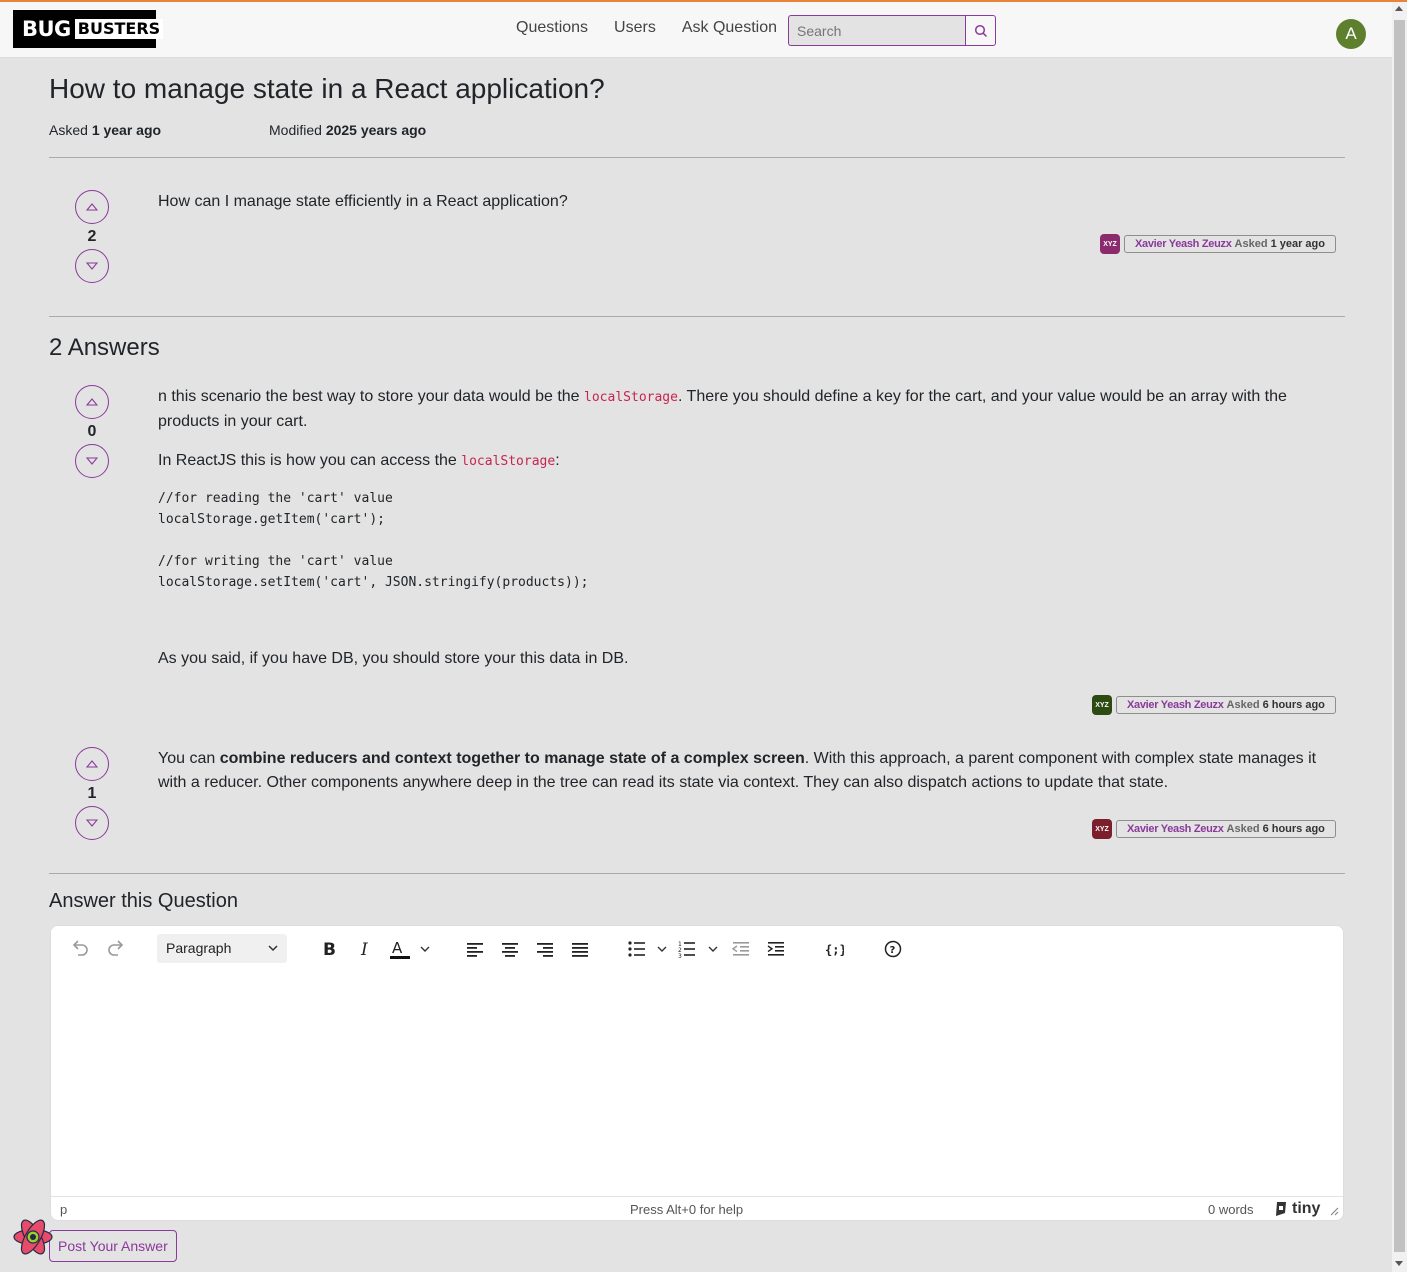  I want to click on help-icon: ?, so click(893, 949).